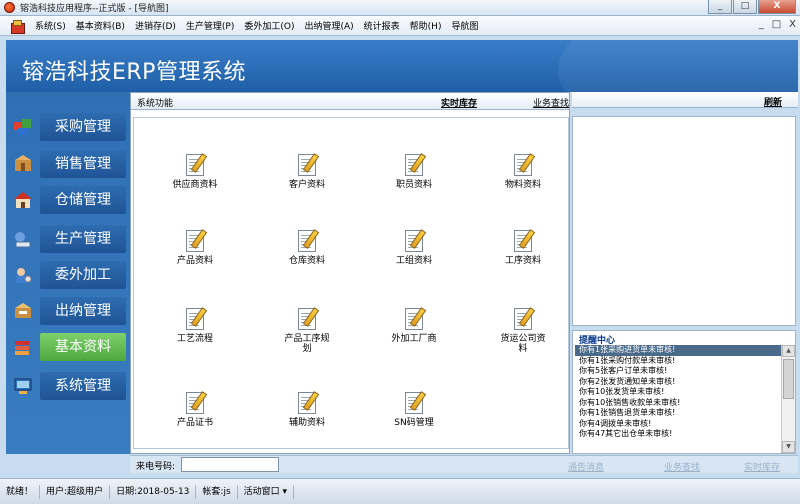 This screenshot has height=504, width=800. Describe the element at coordinates (426, 25) in the screenshot. I see `menu-help: 帮助(H)` at that location.